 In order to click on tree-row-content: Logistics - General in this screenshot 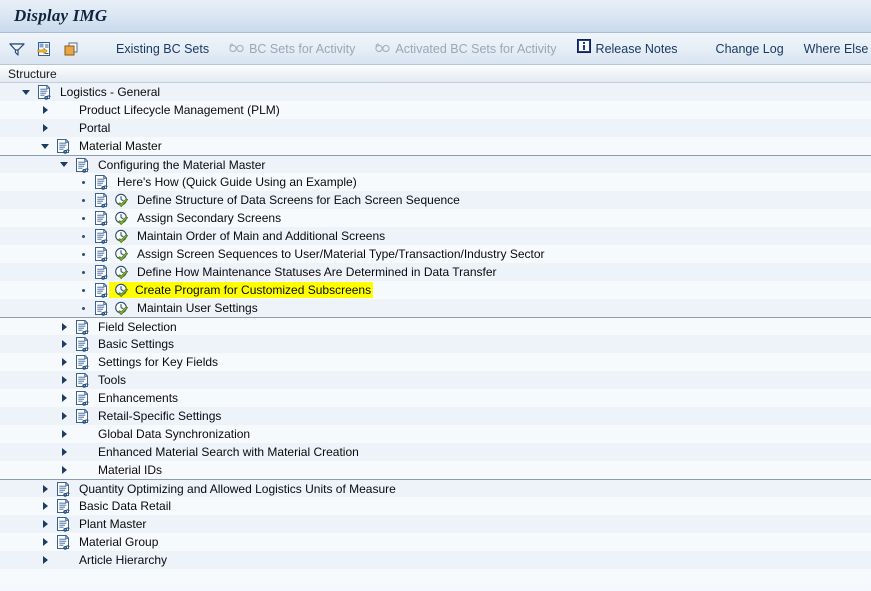, I will do `click(106, 92)`.